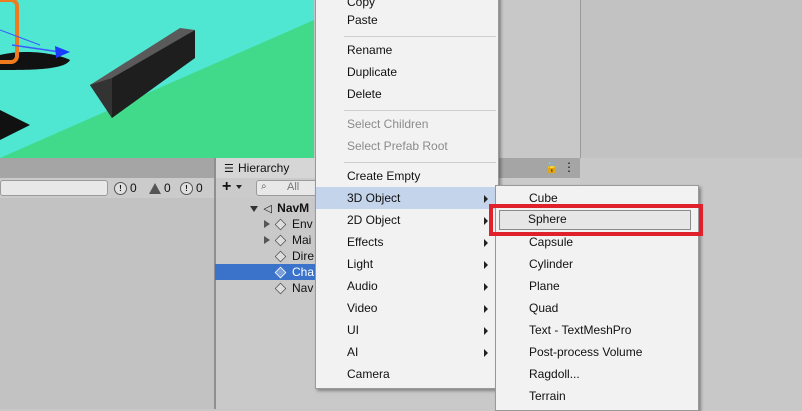 This screenshot has height=411, width=802. What do you see at coordinates (186, 188) in the screenshot?
I see `info-icon: !` at bounding box center [186, 188].